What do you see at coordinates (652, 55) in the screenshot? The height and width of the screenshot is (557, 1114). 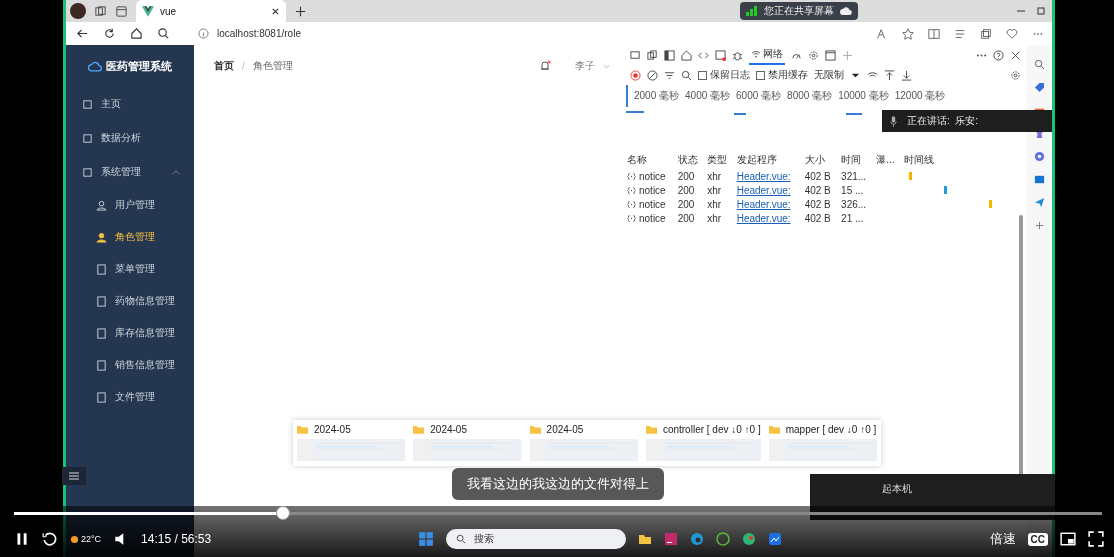 I see `copy-icon` at bounding box center [652, 55].